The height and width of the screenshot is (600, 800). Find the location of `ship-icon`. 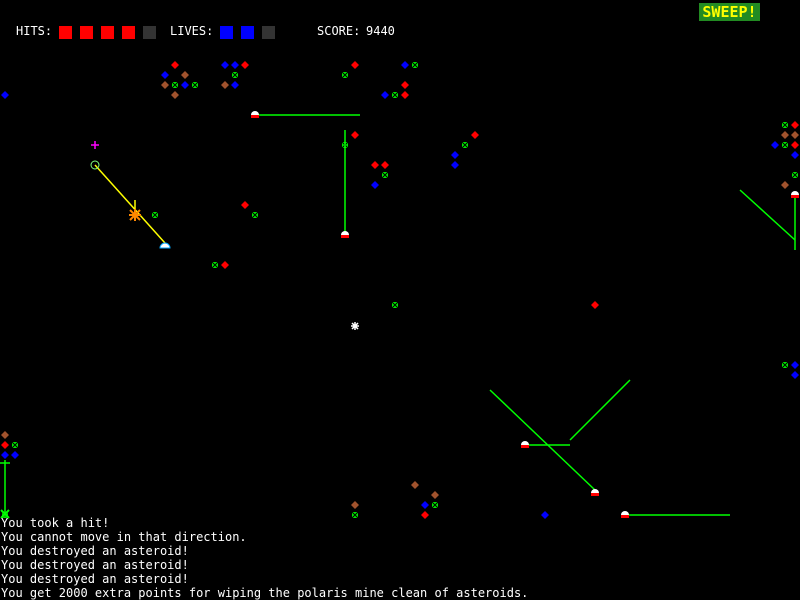

ship-icon is located at coordinates (165, 245).